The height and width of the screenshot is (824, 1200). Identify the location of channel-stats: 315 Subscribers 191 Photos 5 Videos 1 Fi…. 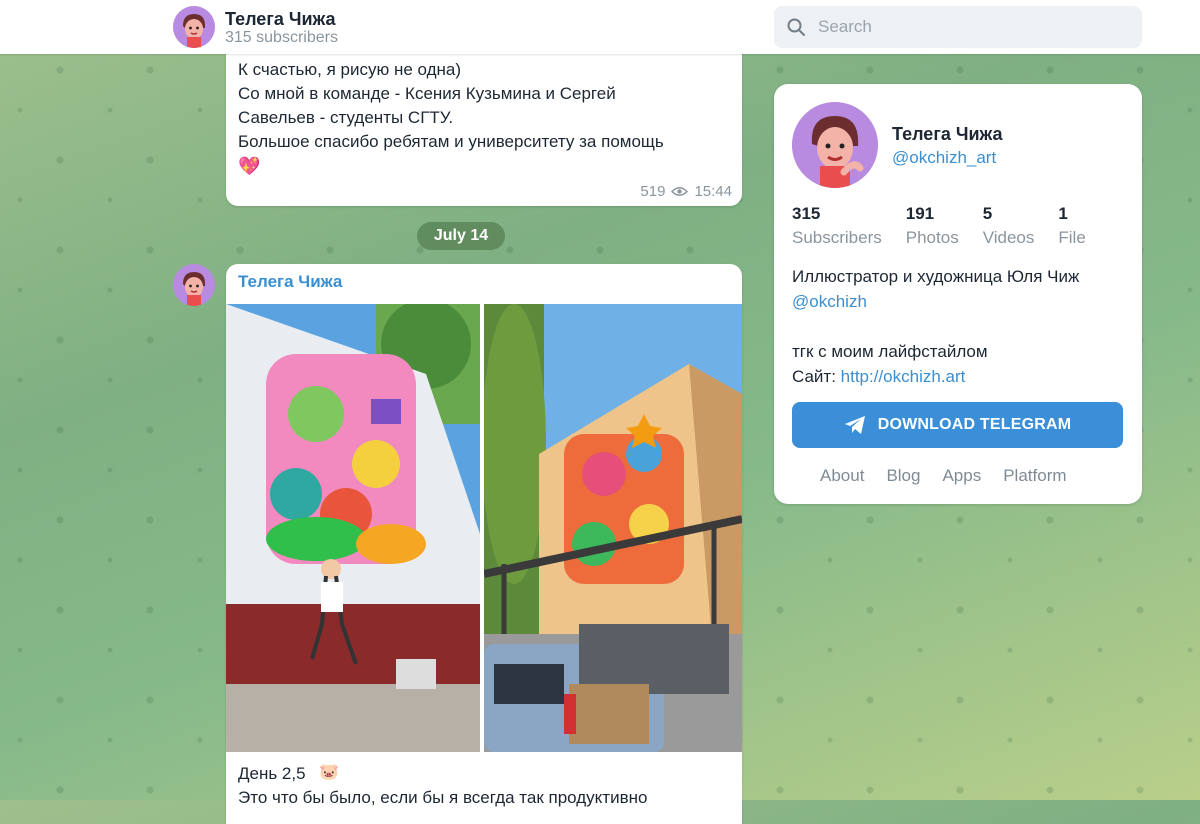
(951, 226).